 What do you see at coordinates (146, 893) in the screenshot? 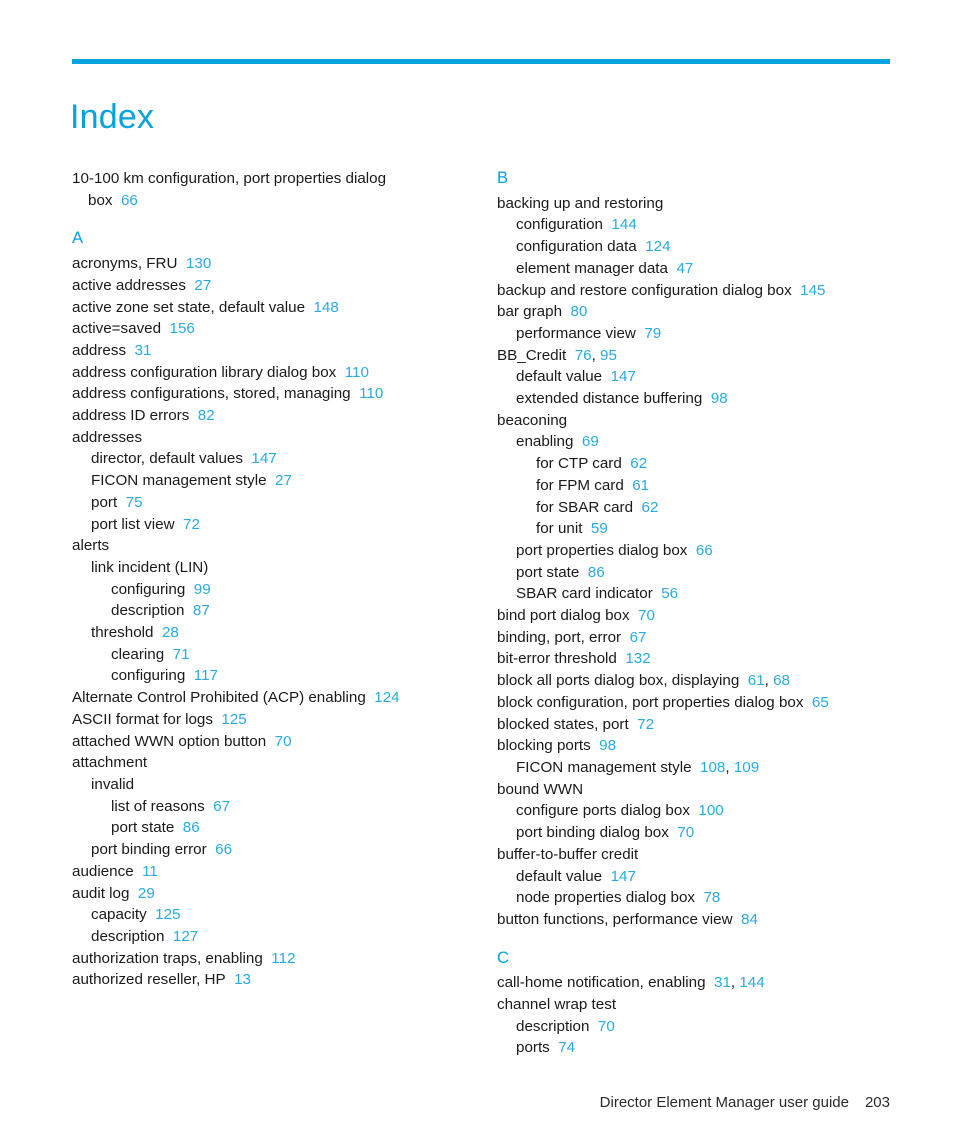
I see `page-reference: 29` at bounding box center [146, 893].